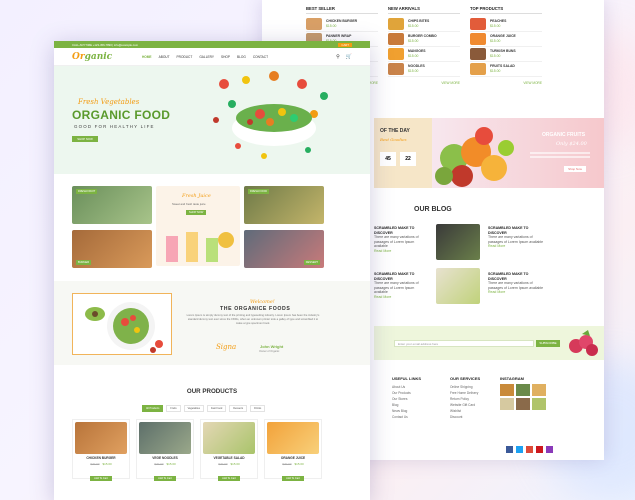 The width and height of the screenshot is (635, 500). Describe the element at coordinates (101, 458) in the screenshot. I see `product-name: CHICKEN BURGER` at that location.